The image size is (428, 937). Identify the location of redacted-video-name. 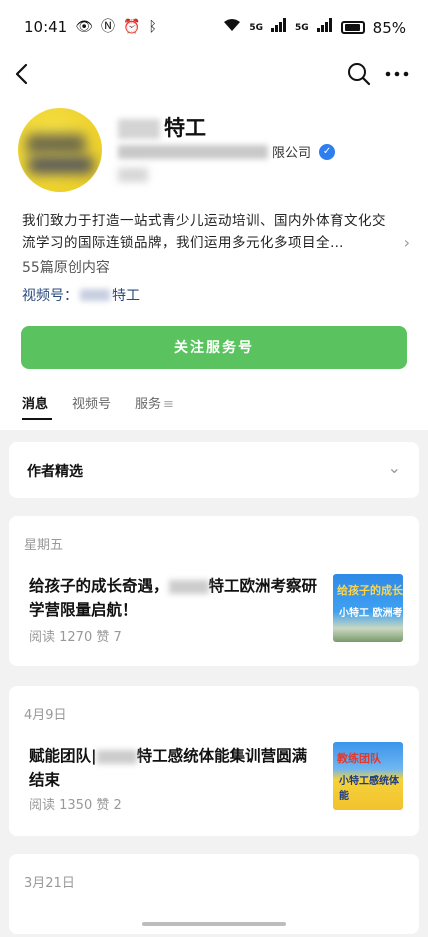
(95, 295).